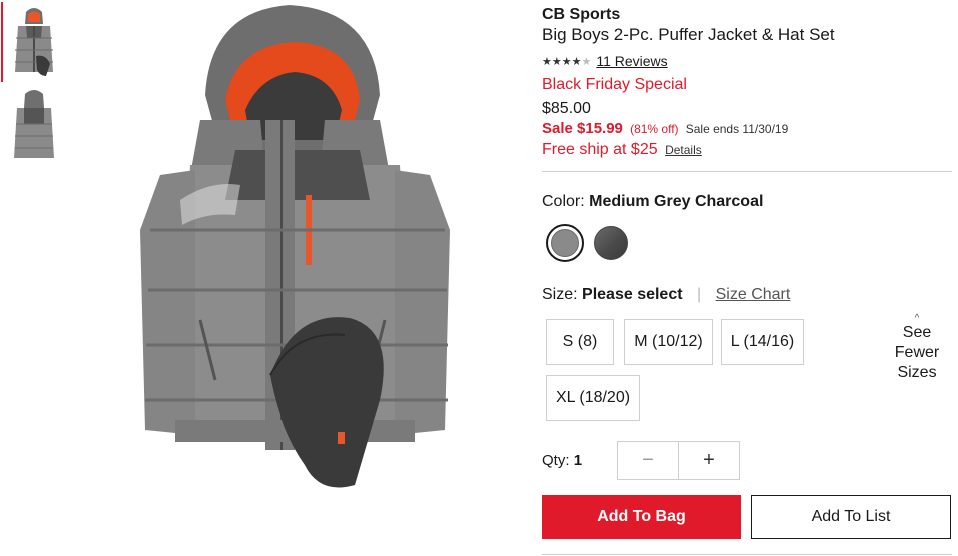 The image size is (958, 556). What do you see at coordinates (611, 243) in the screenshot?
I see `color-swatch-charcoal` at bounding box center [611, 243].